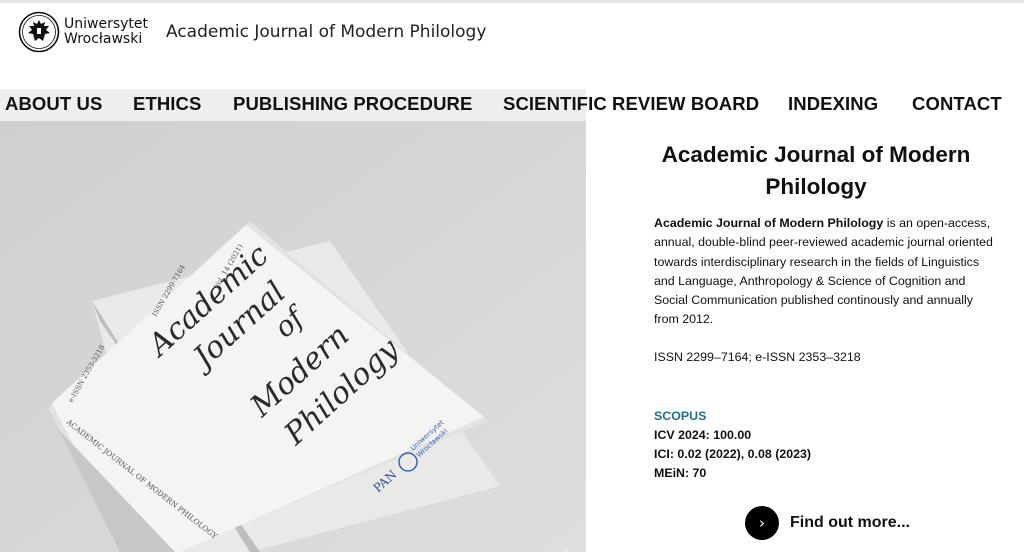  Describe the element at coordinates (106, 24) in the screenshot. I see `logo-line-1: Uniwersytet` at that location.